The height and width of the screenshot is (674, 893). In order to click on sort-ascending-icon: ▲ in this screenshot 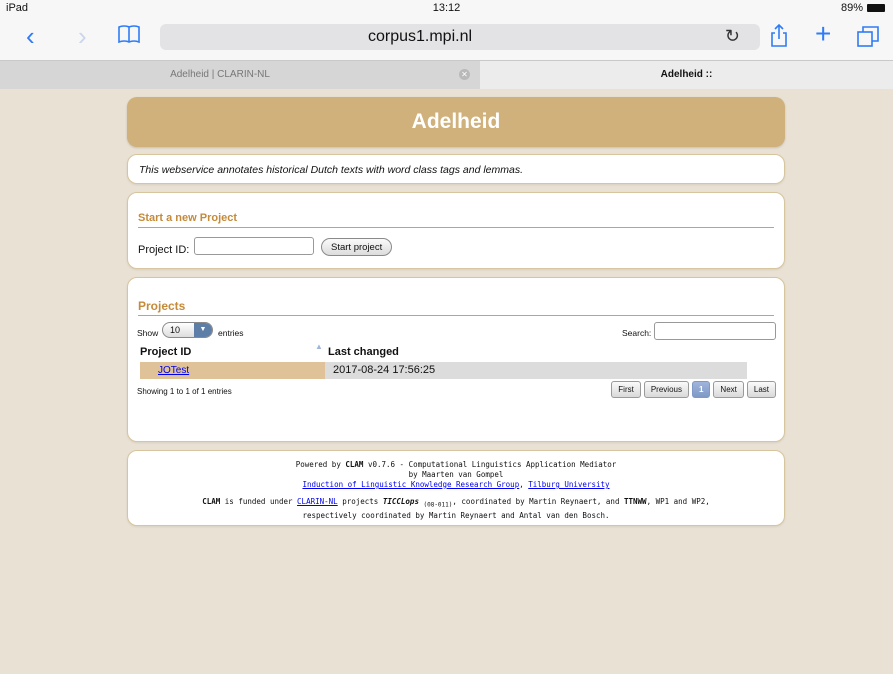, I will do `click(319, 346)`.